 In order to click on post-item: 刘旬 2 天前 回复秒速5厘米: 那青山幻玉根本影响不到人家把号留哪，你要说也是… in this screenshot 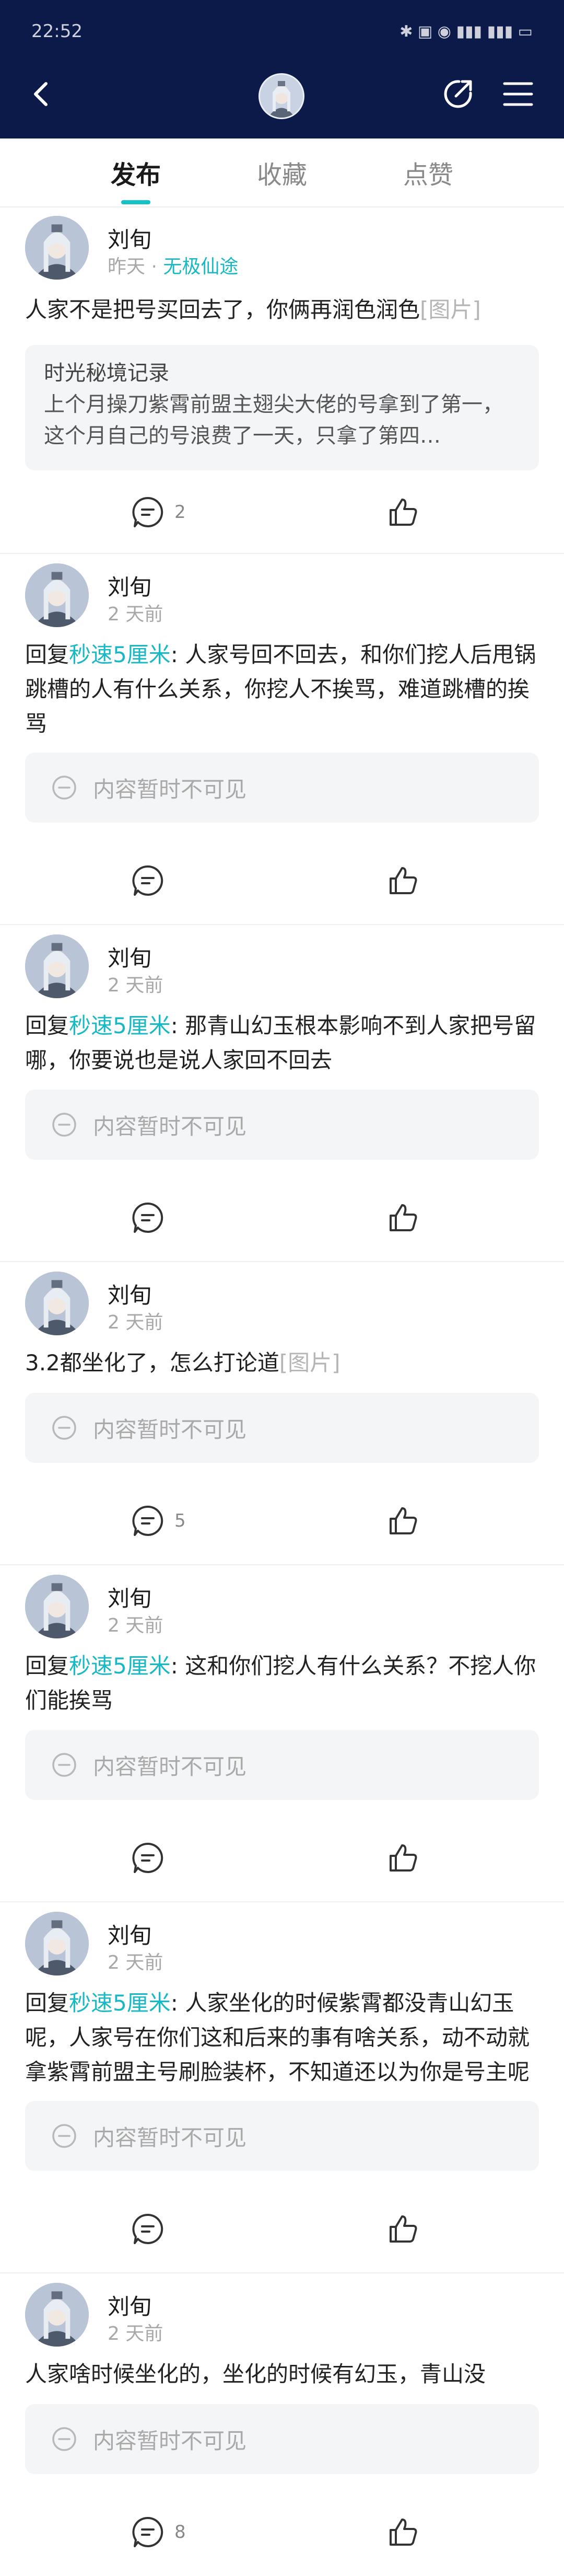, I will do `click(282, 1093)`.